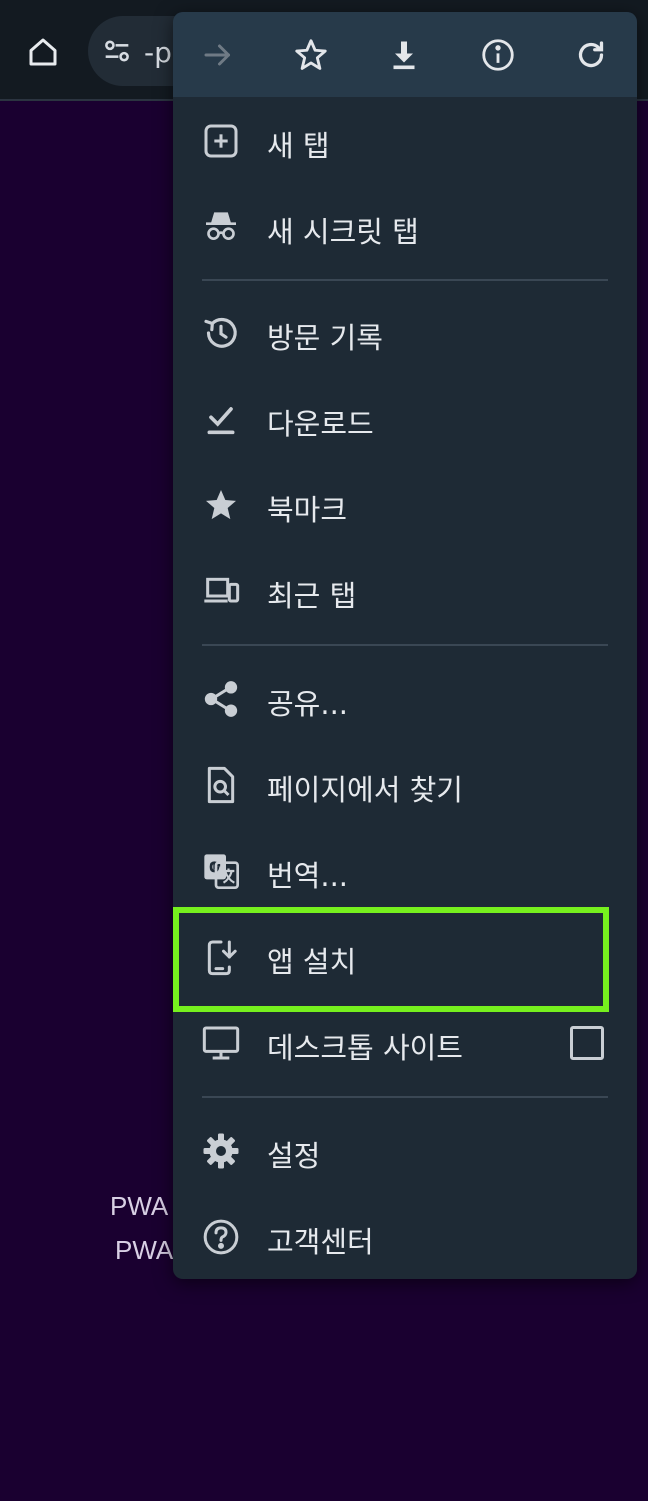 The height and width of the screenshot is (1501, 648). Describe the element at coordinates (117, 51) in the screenshot. I see `site-settings-icon` at that location.